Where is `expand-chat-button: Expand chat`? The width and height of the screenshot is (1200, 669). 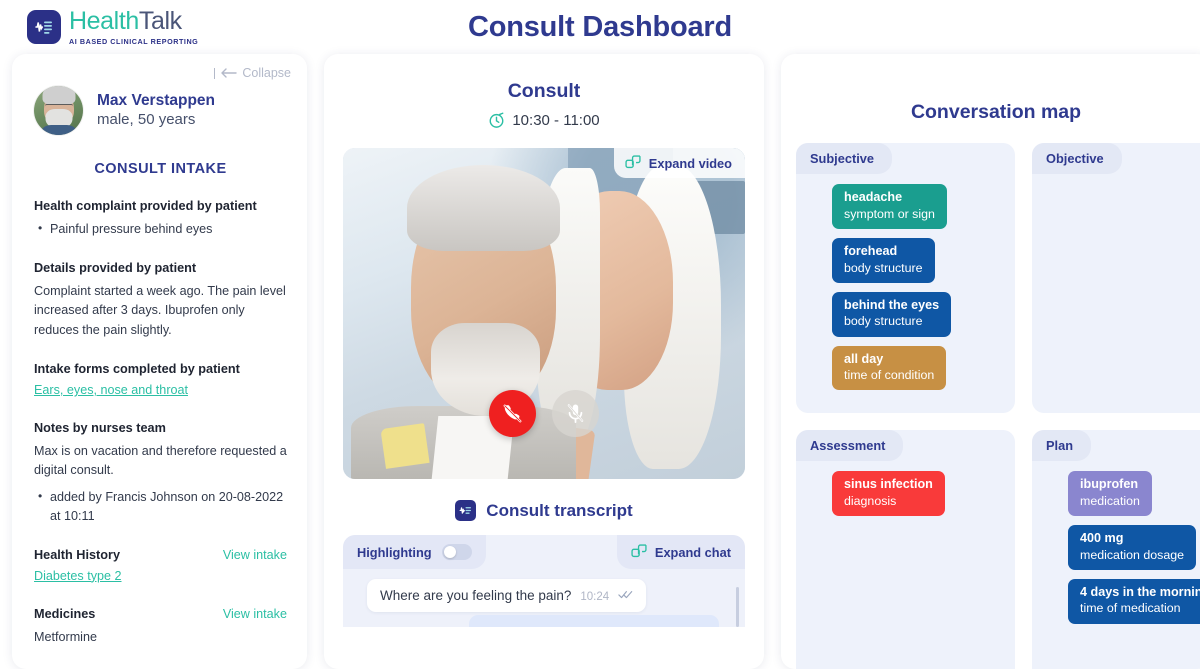
expand-chat-button: Expand chat is located at coordinates (680, 552).